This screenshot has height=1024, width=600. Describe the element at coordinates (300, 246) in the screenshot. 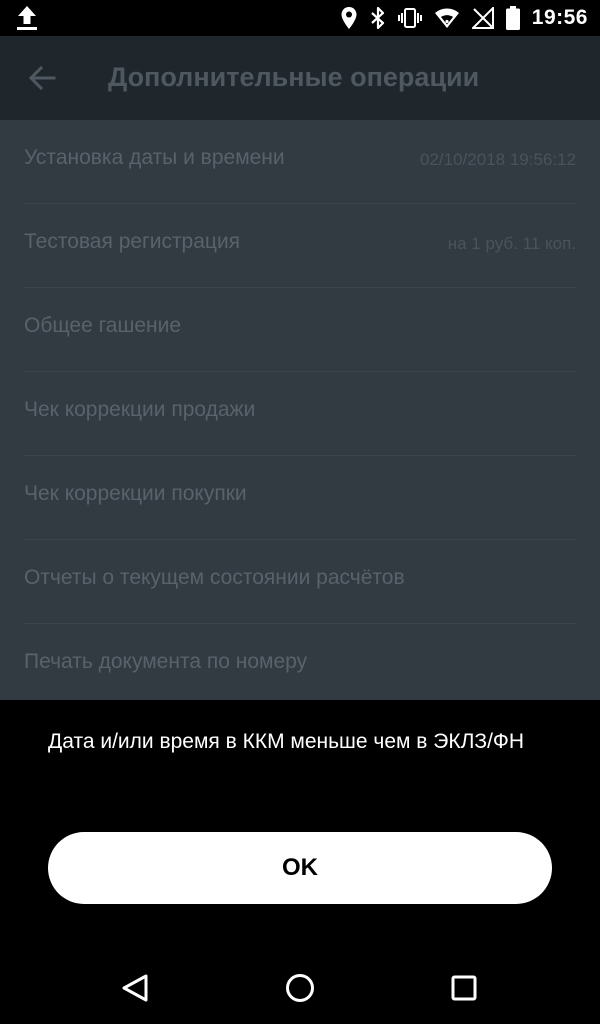

I see `list-item-test-registration: Тестовая регистрация на 1 руб. 11 коп.` at that location.